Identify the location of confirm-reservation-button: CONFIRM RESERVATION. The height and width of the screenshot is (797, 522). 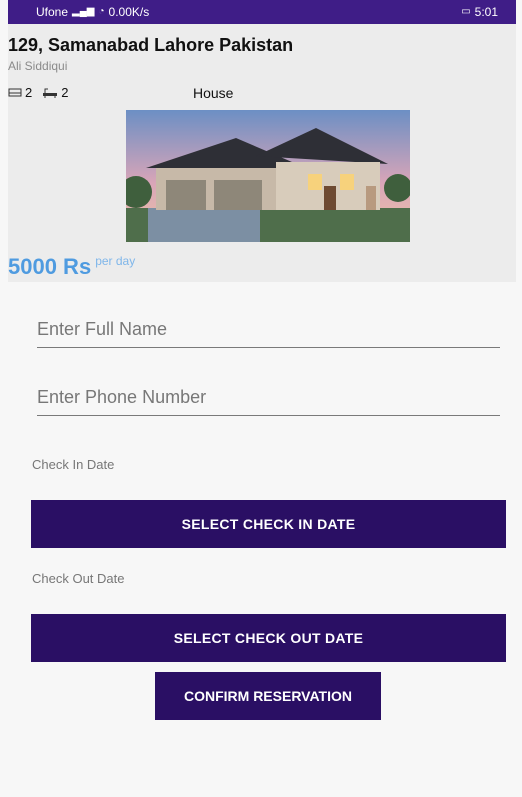
(268, 696).